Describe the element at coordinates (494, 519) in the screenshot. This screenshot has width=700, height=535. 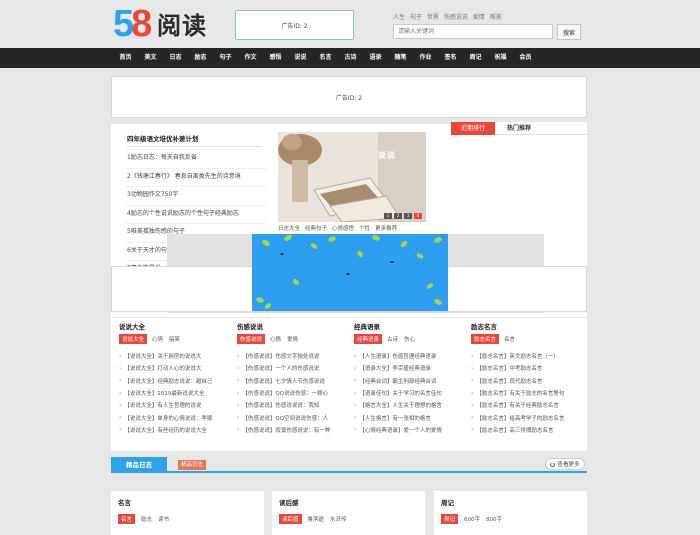
I see `panel-tab: 800字` at that location.